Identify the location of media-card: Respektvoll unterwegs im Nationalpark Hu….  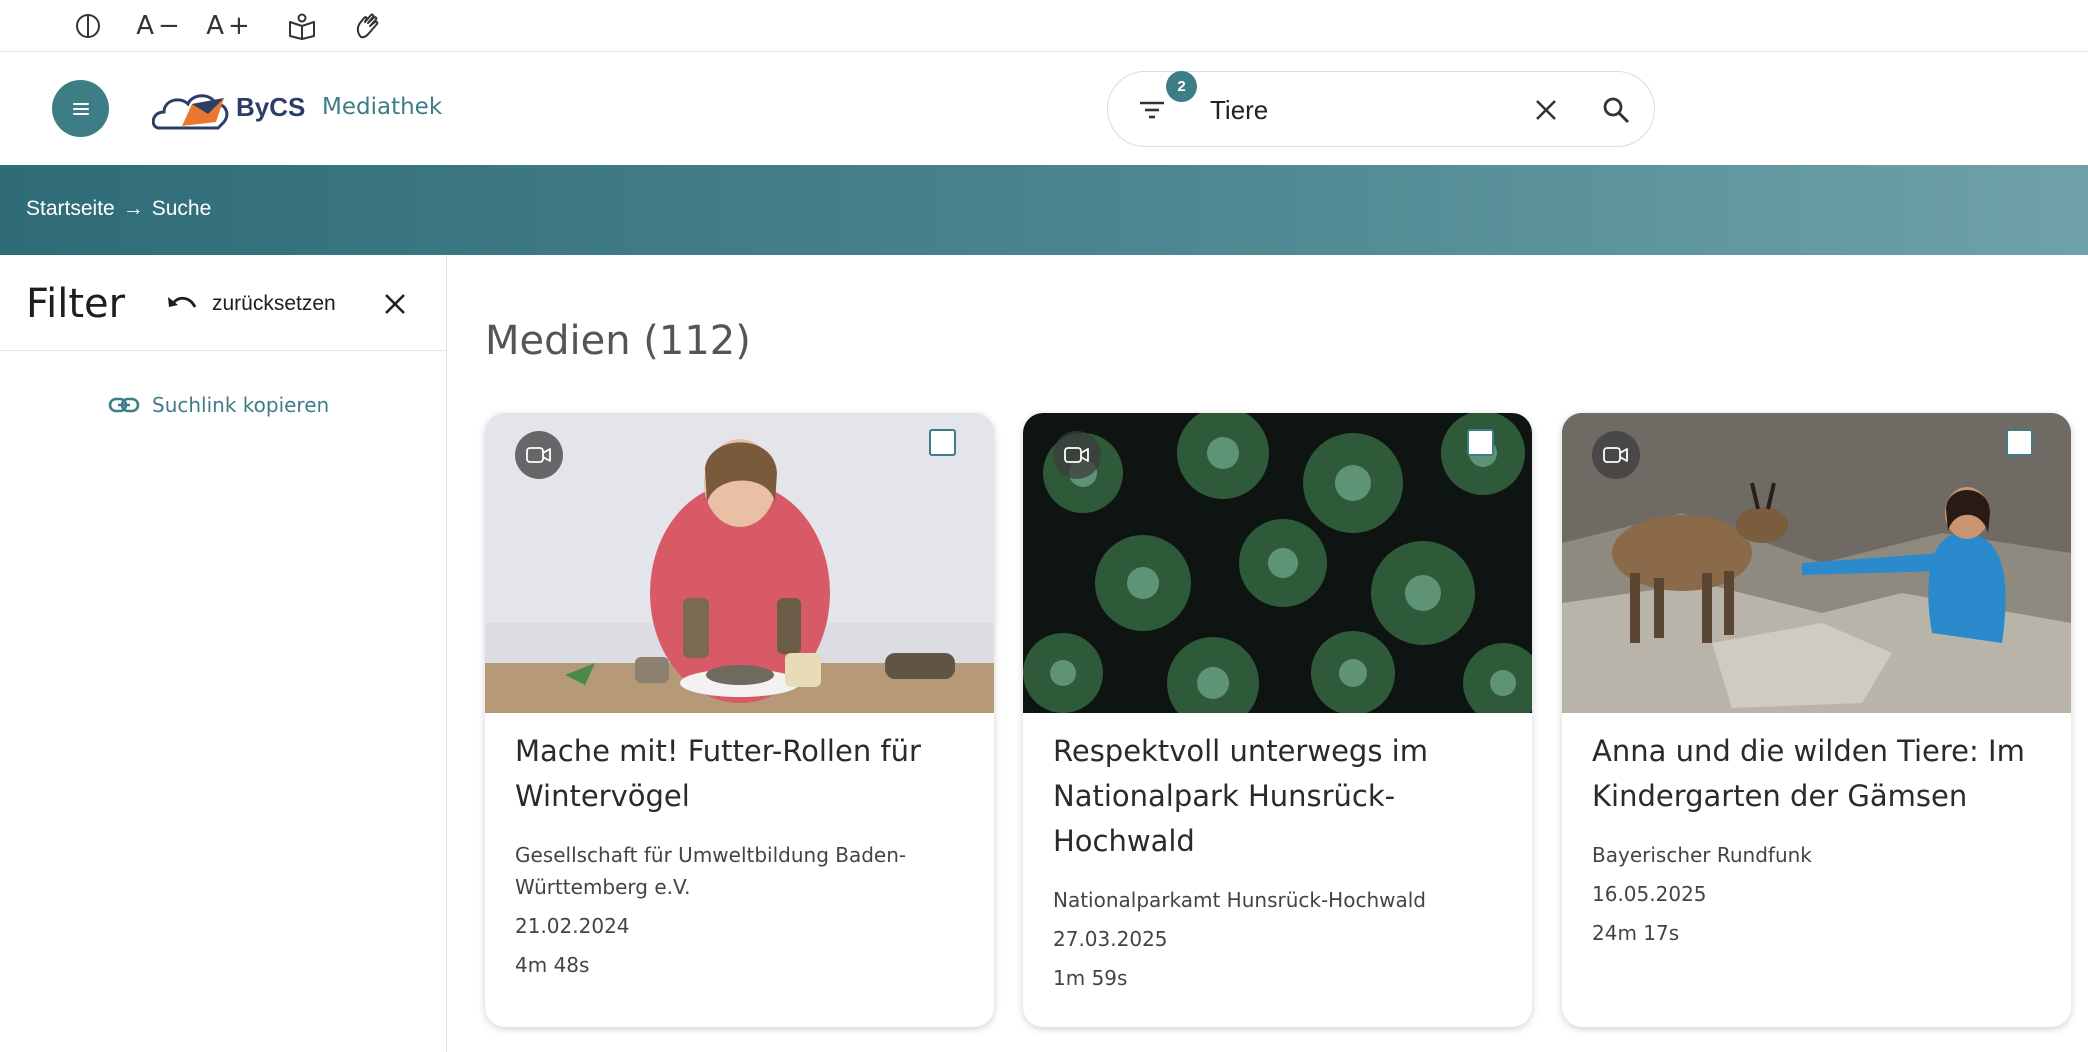
(1277, 720).